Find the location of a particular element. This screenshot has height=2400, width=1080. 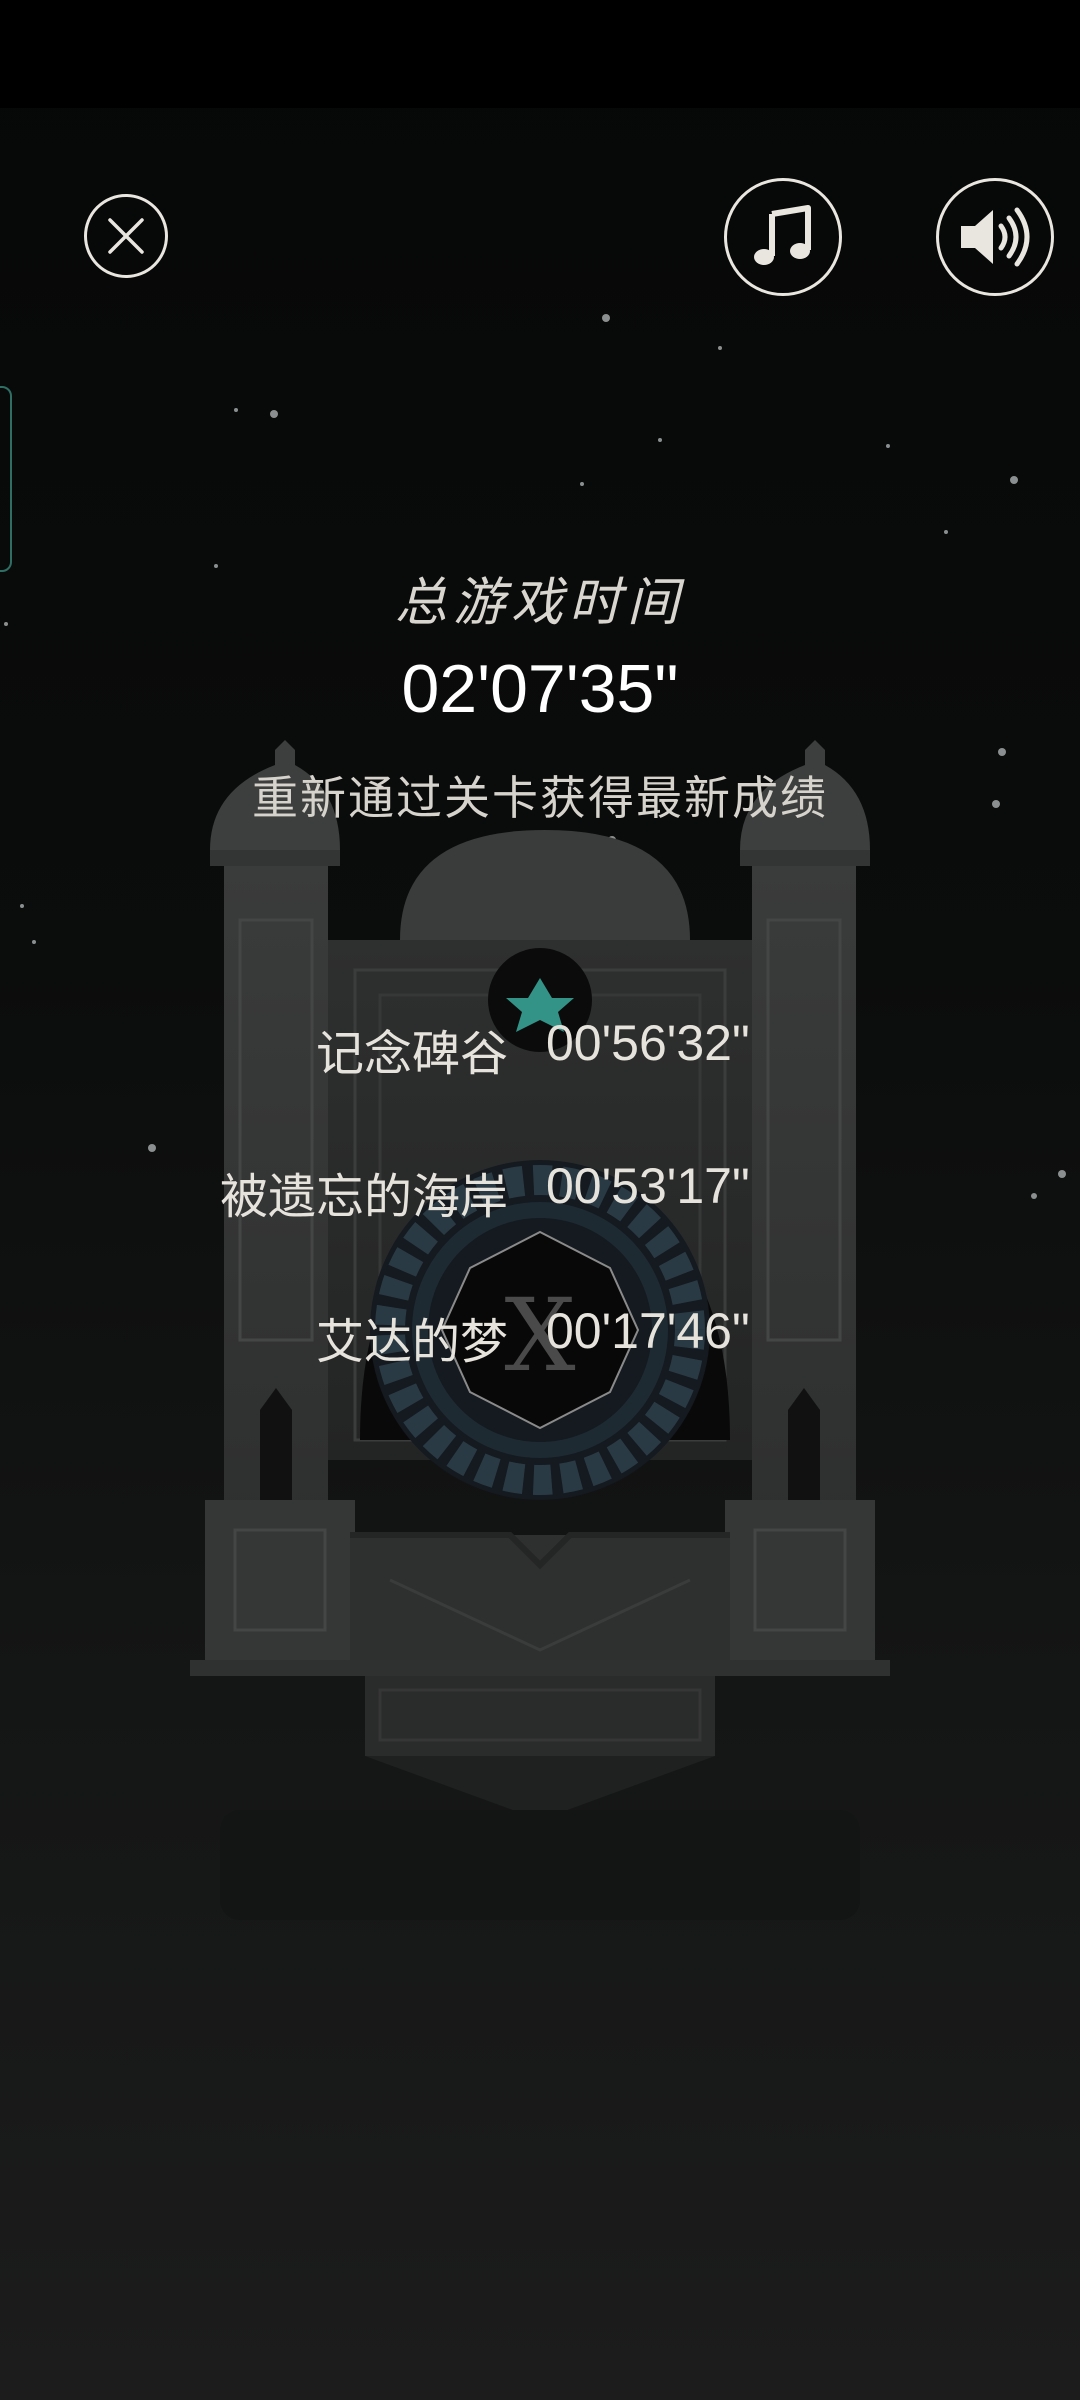

level-row: 记念碑谷 00'56'32" is located at coordinates (540, 1049).